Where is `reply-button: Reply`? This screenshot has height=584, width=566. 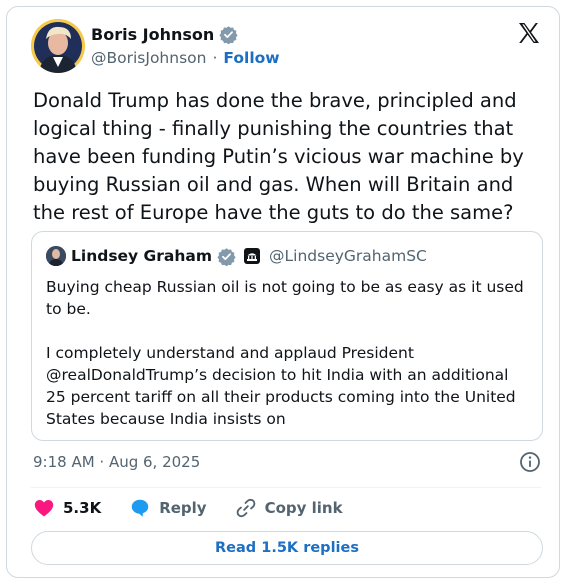 reply-button: Reply is located at coordinates (168, 508).